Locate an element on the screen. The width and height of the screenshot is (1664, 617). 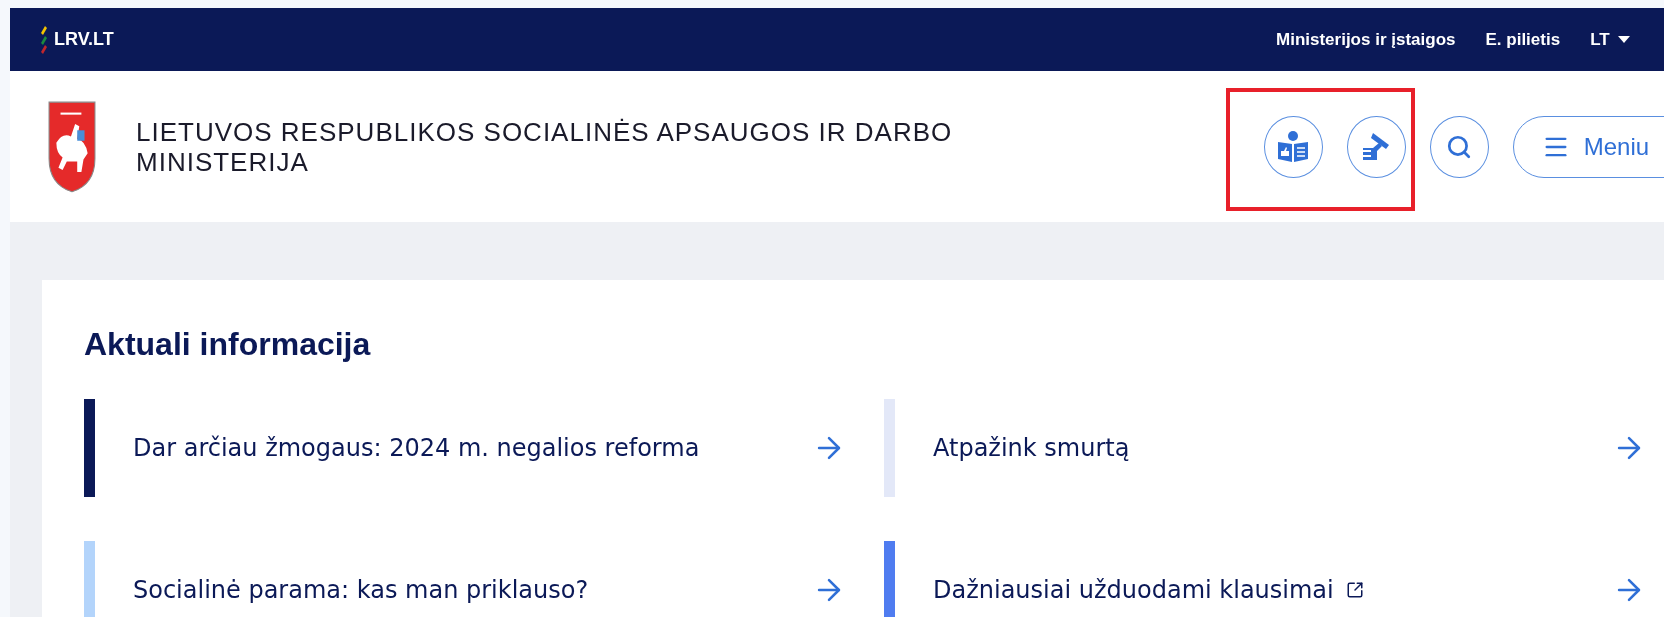
info-link: Socialinė parama: kas man priklauso? is located at coordinates (465, 579).